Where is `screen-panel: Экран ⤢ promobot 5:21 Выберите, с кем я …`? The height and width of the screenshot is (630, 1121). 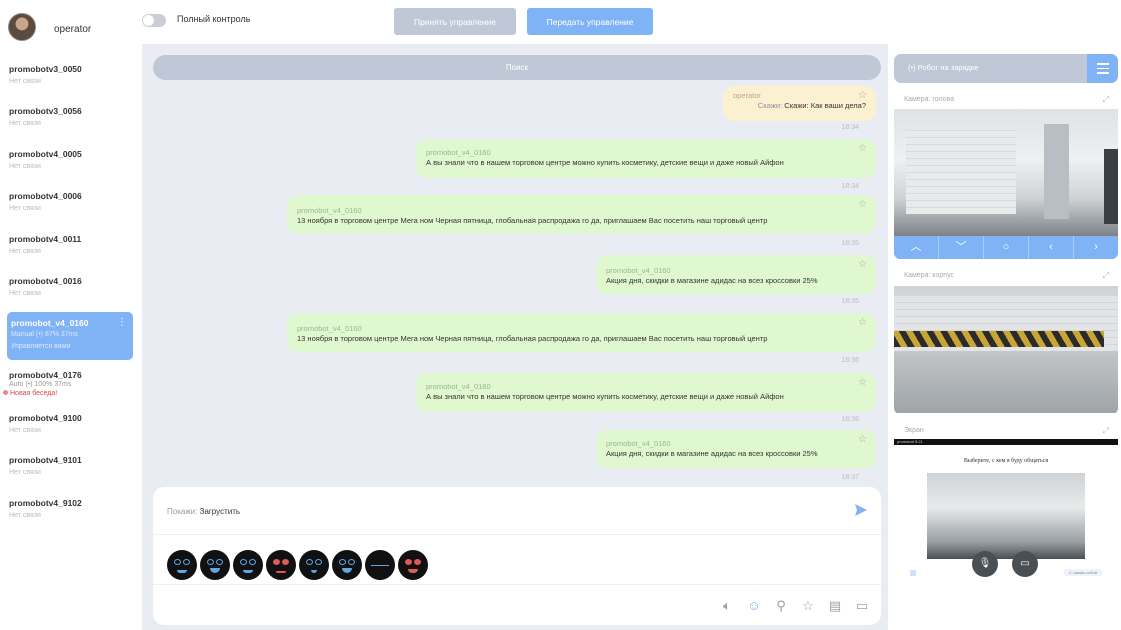
screen-panel: Экран ⤢ promobot 5:21 Выберите, с кем я … is located at coordinates (1006, 500).